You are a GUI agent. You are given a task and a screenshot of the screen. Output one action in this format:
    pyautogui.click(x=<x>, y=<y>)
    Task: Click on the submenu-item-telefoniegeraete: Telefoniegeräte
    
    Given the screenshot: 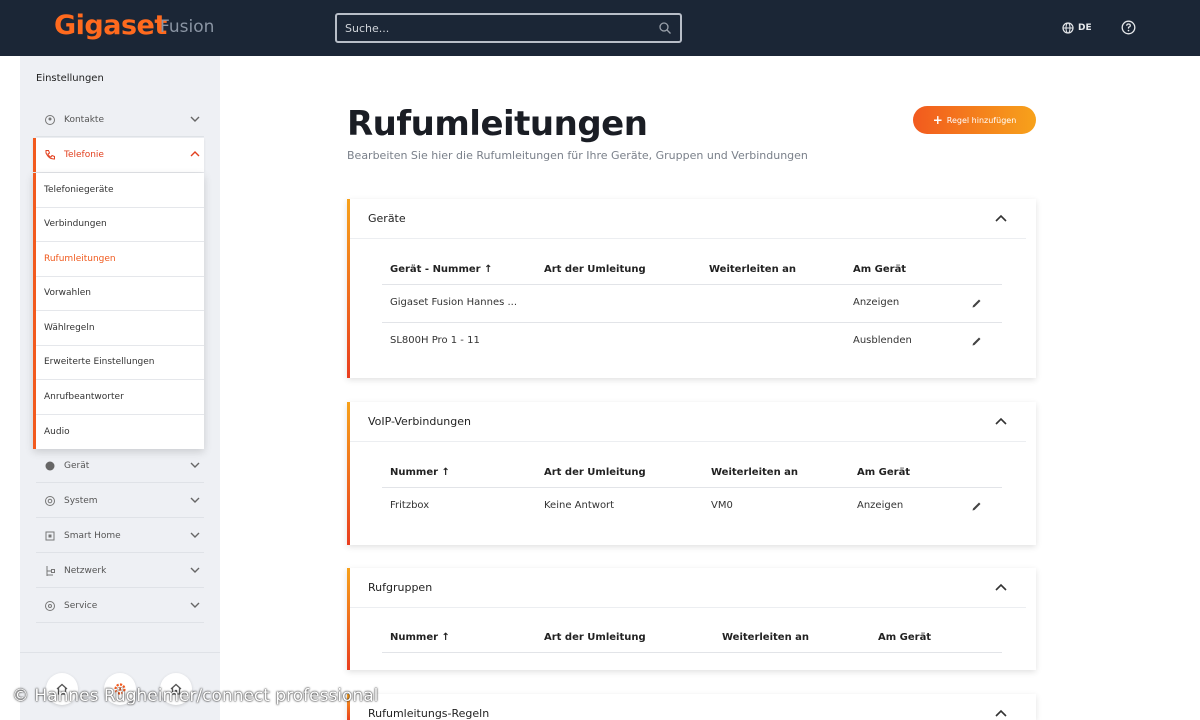 What is the action you would take?
    pyautogui.click(x=120, y=190)
    